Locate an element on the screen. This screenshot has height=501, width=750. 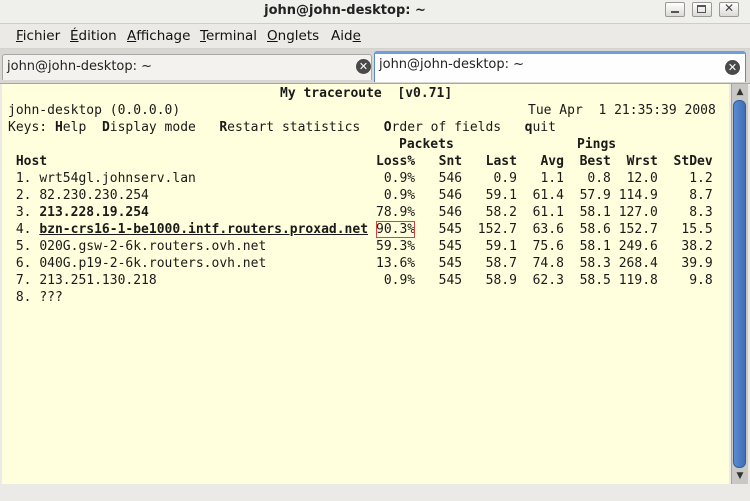
cell-wrst: 119.8 is located at coordinates (638, 280).